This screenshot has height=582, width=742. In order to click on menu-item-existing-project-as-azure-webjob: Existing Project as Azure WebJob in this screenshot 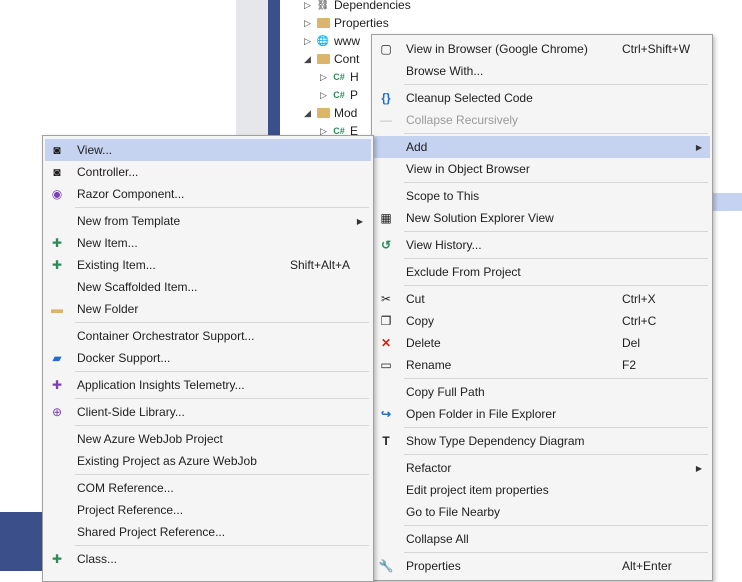, I will do `click(208, 461)`.